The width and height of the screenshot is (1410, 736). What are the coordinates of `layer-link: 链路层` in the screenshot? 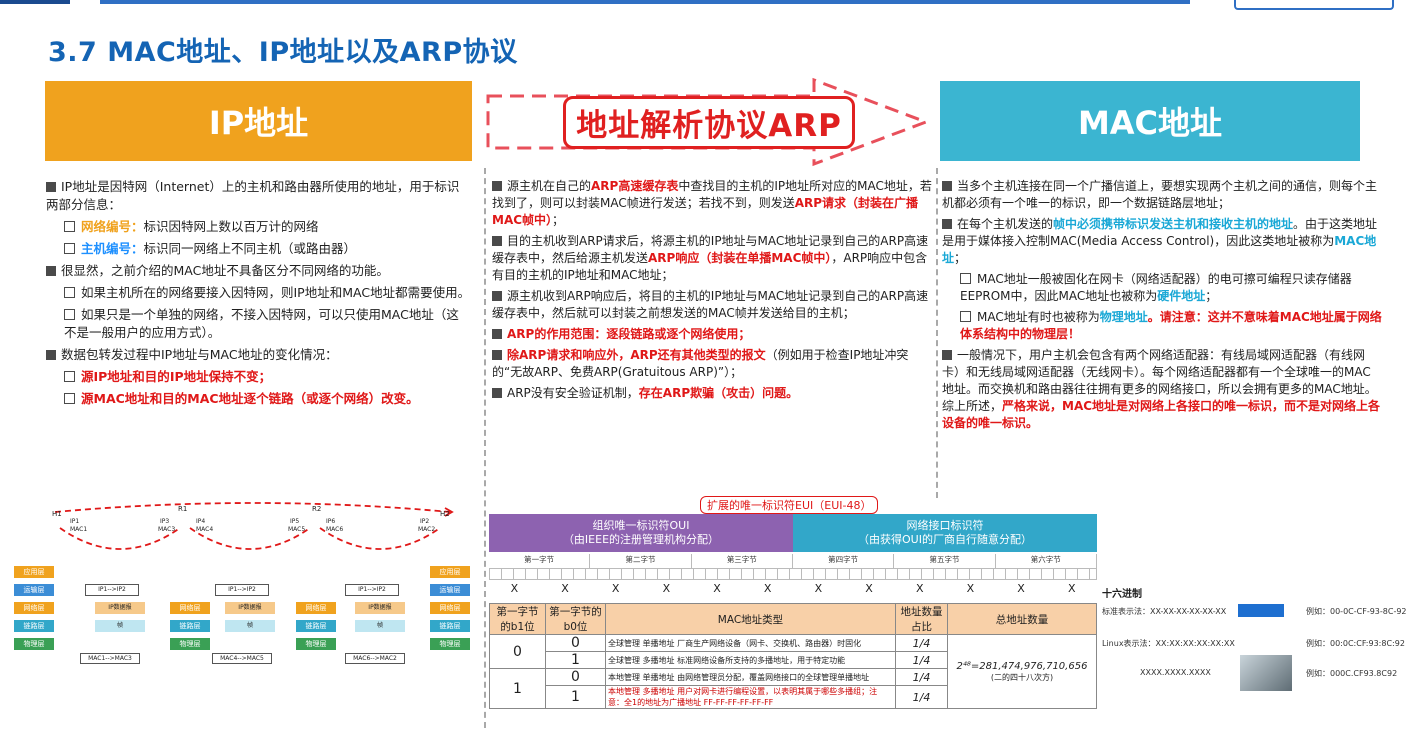 It's located at (190, 626).